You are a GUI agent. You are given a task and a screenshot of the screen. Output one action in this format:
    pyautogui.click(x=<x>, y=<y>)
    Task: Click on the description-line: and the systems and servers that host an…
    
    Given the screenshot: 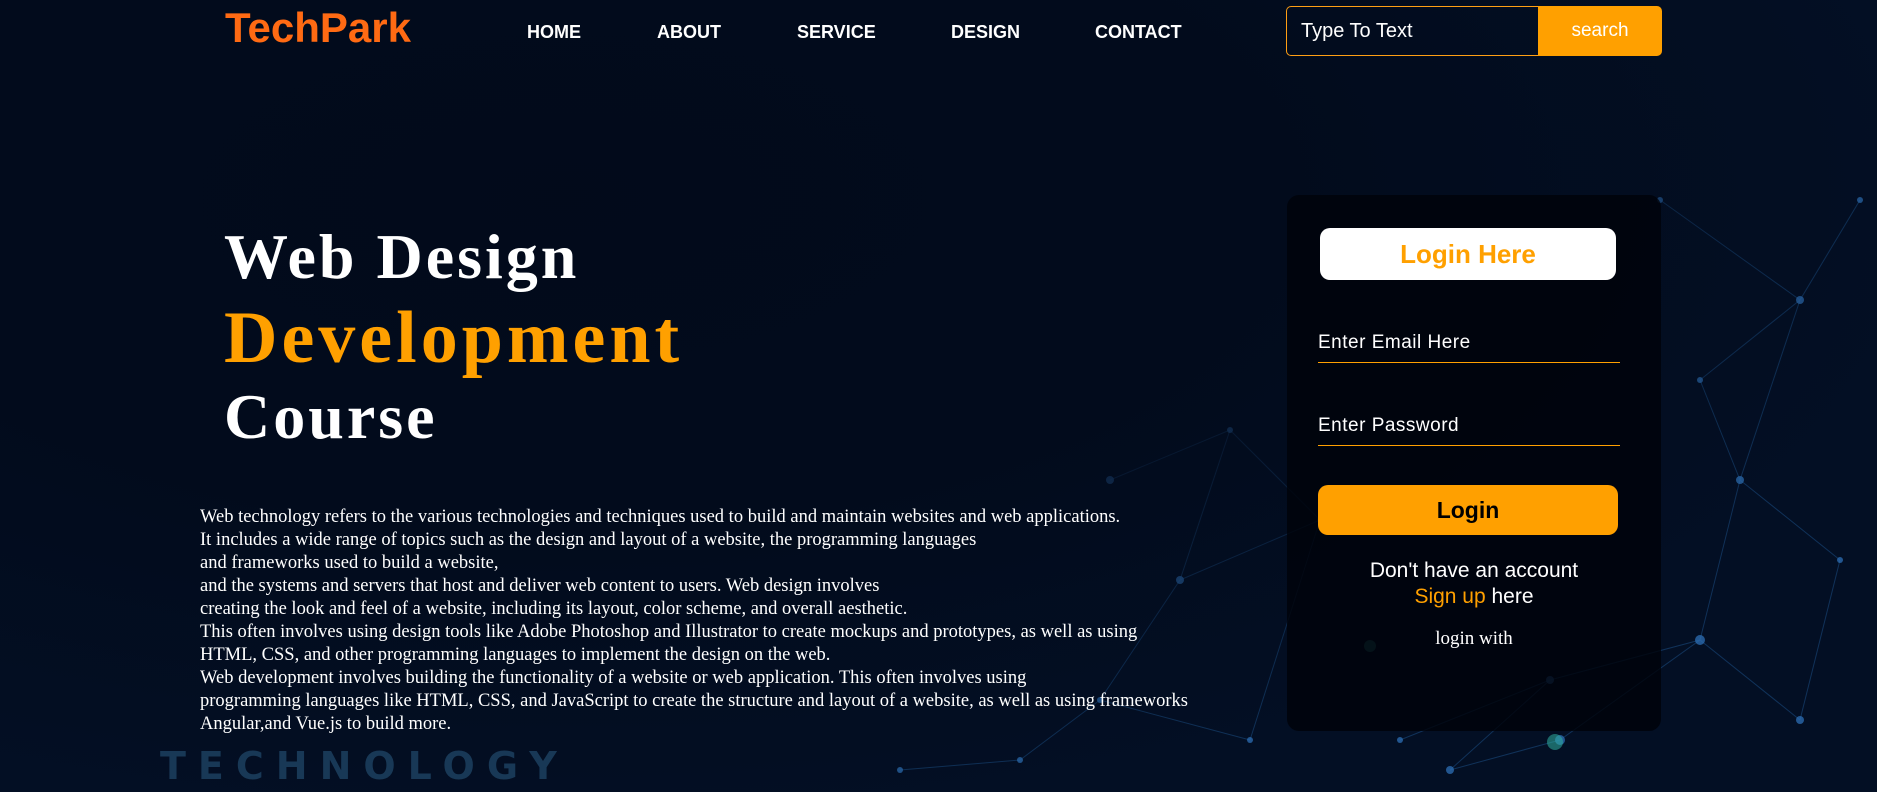 What is the action you would take?
    pyautogui.click(x=540, y=586)
    